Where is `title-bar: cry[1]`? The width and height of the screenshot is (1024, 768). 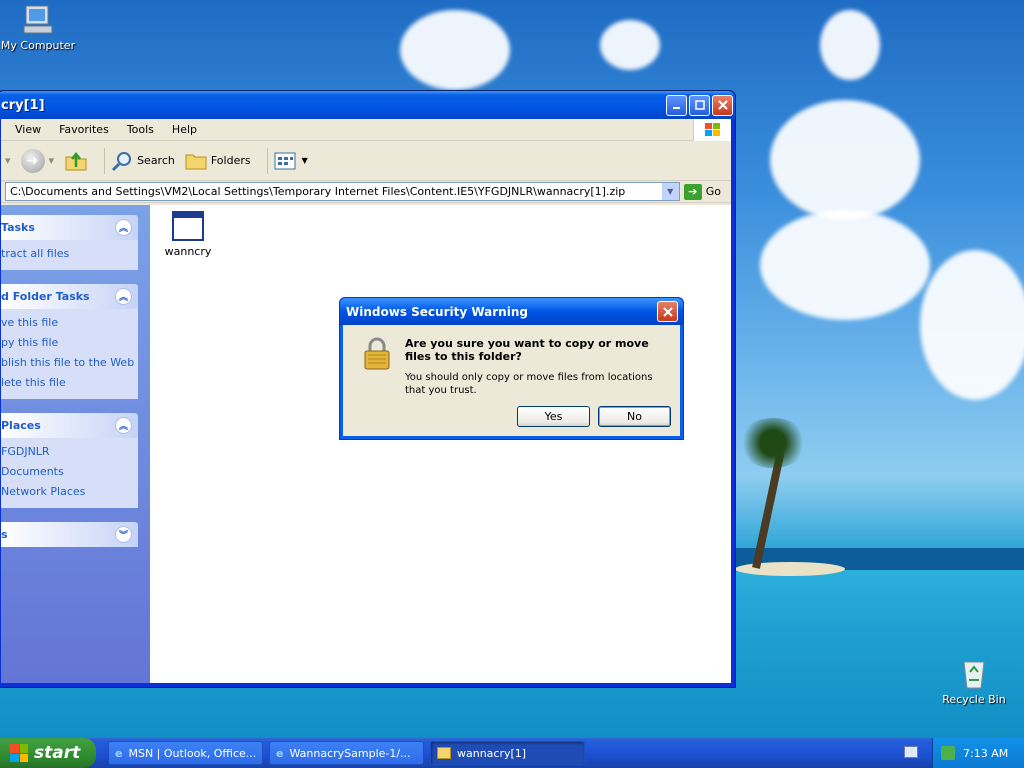 title-bar: cry[1] is located at coordinates (367, 105).